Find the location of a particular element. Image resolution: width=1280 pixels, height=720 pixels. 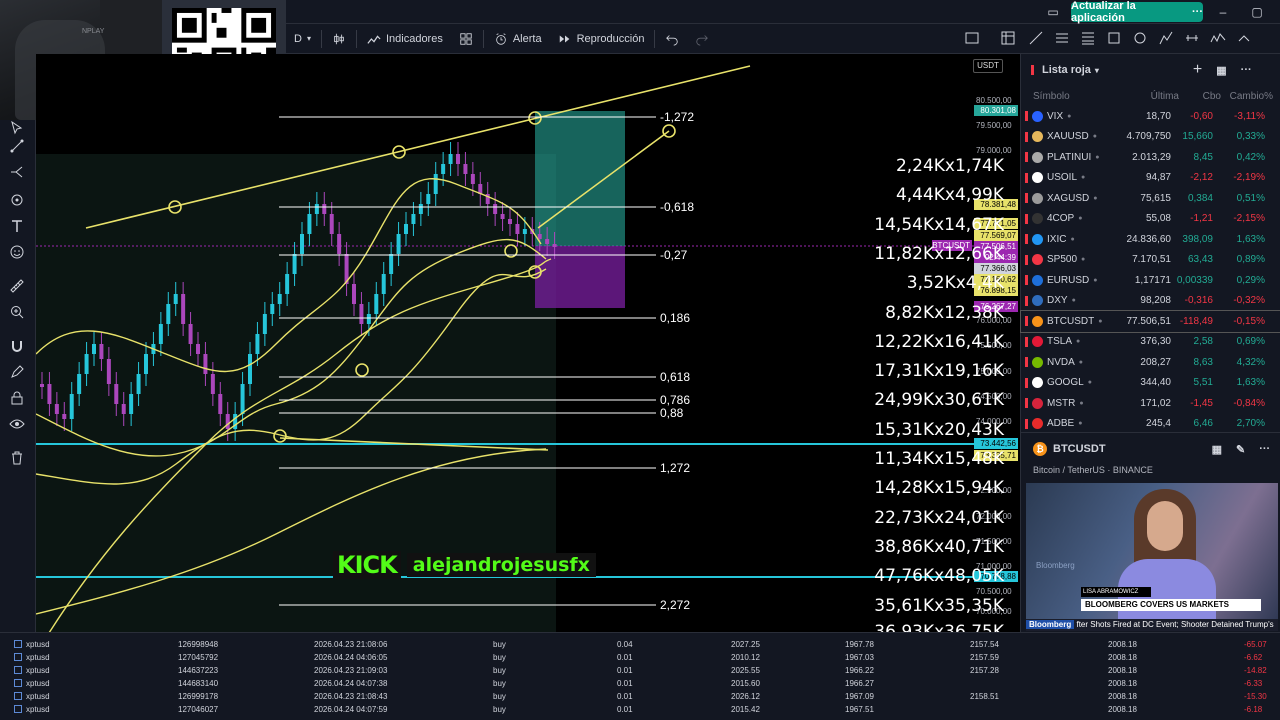

layouts-button is located at coordinates (466, 39).